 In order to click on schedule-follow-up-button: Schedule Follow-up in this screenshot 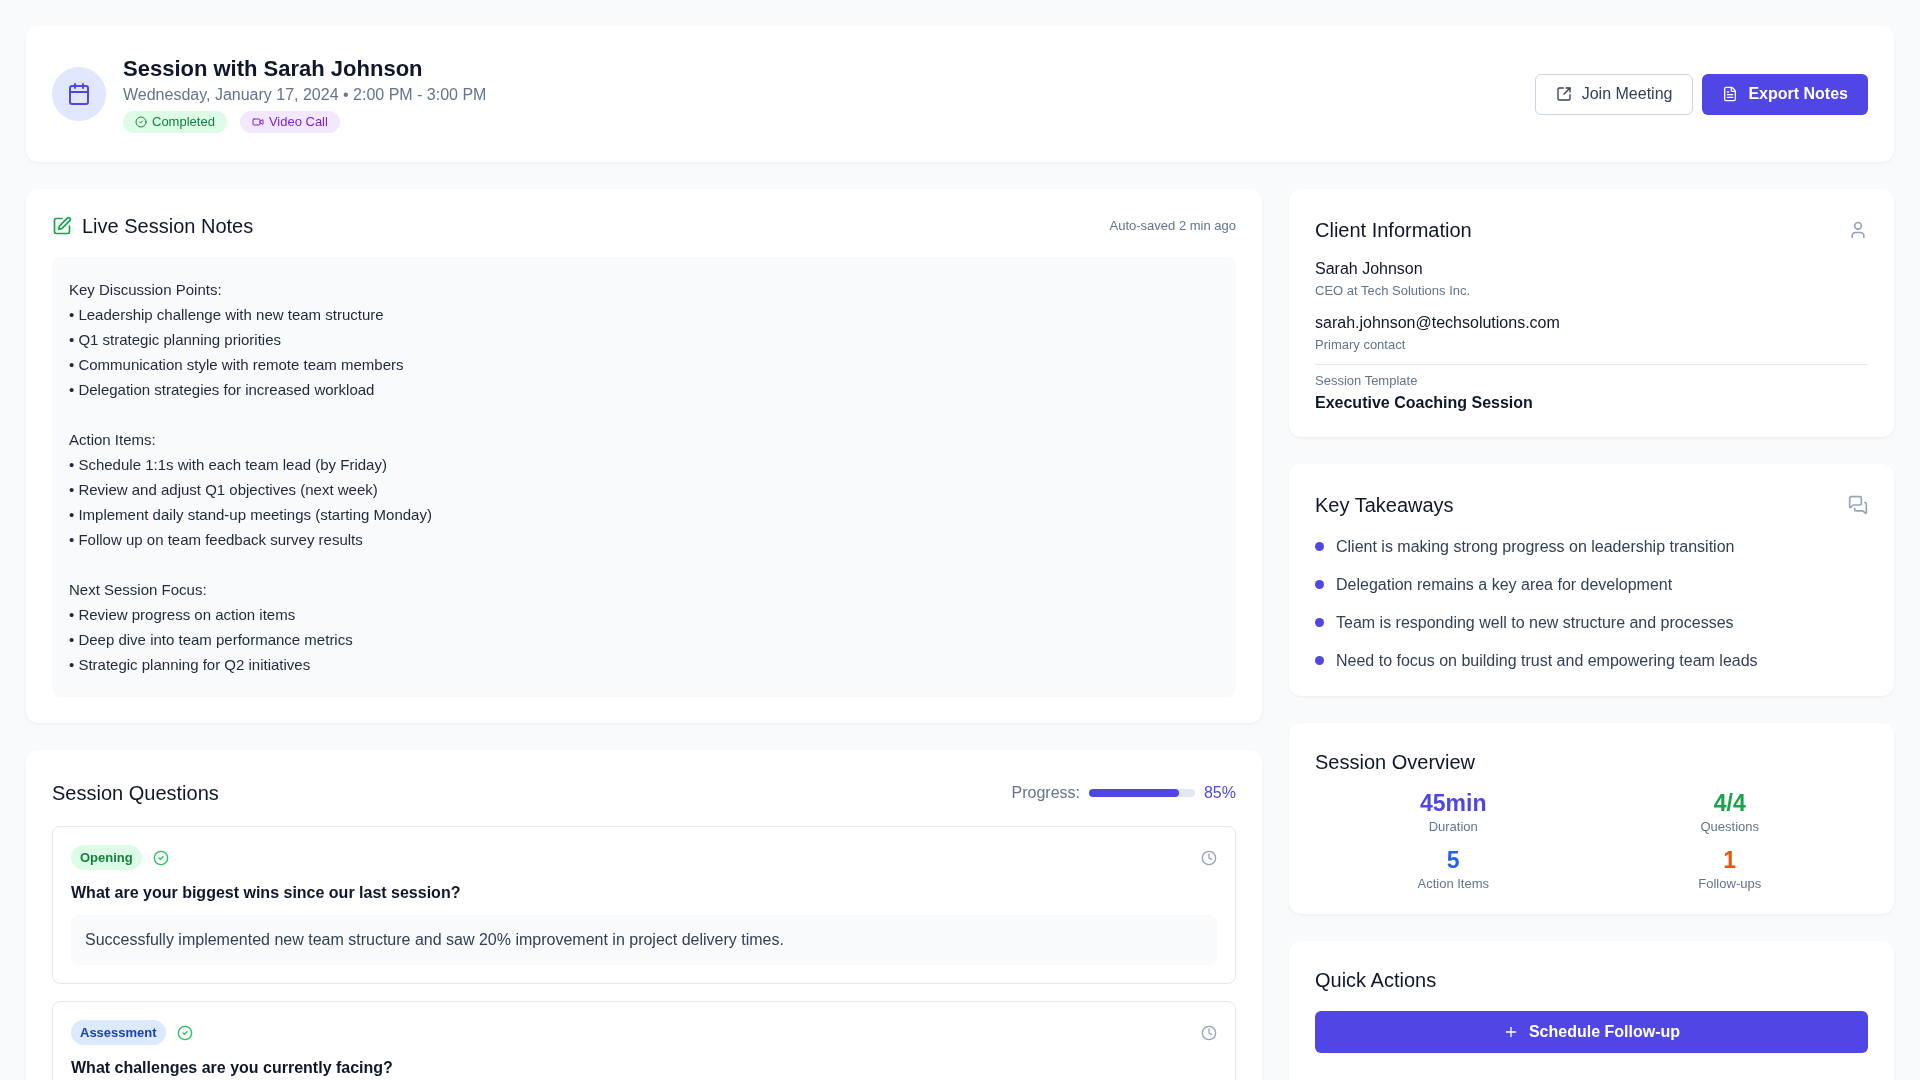, I will do `click(1591, 1031)`.